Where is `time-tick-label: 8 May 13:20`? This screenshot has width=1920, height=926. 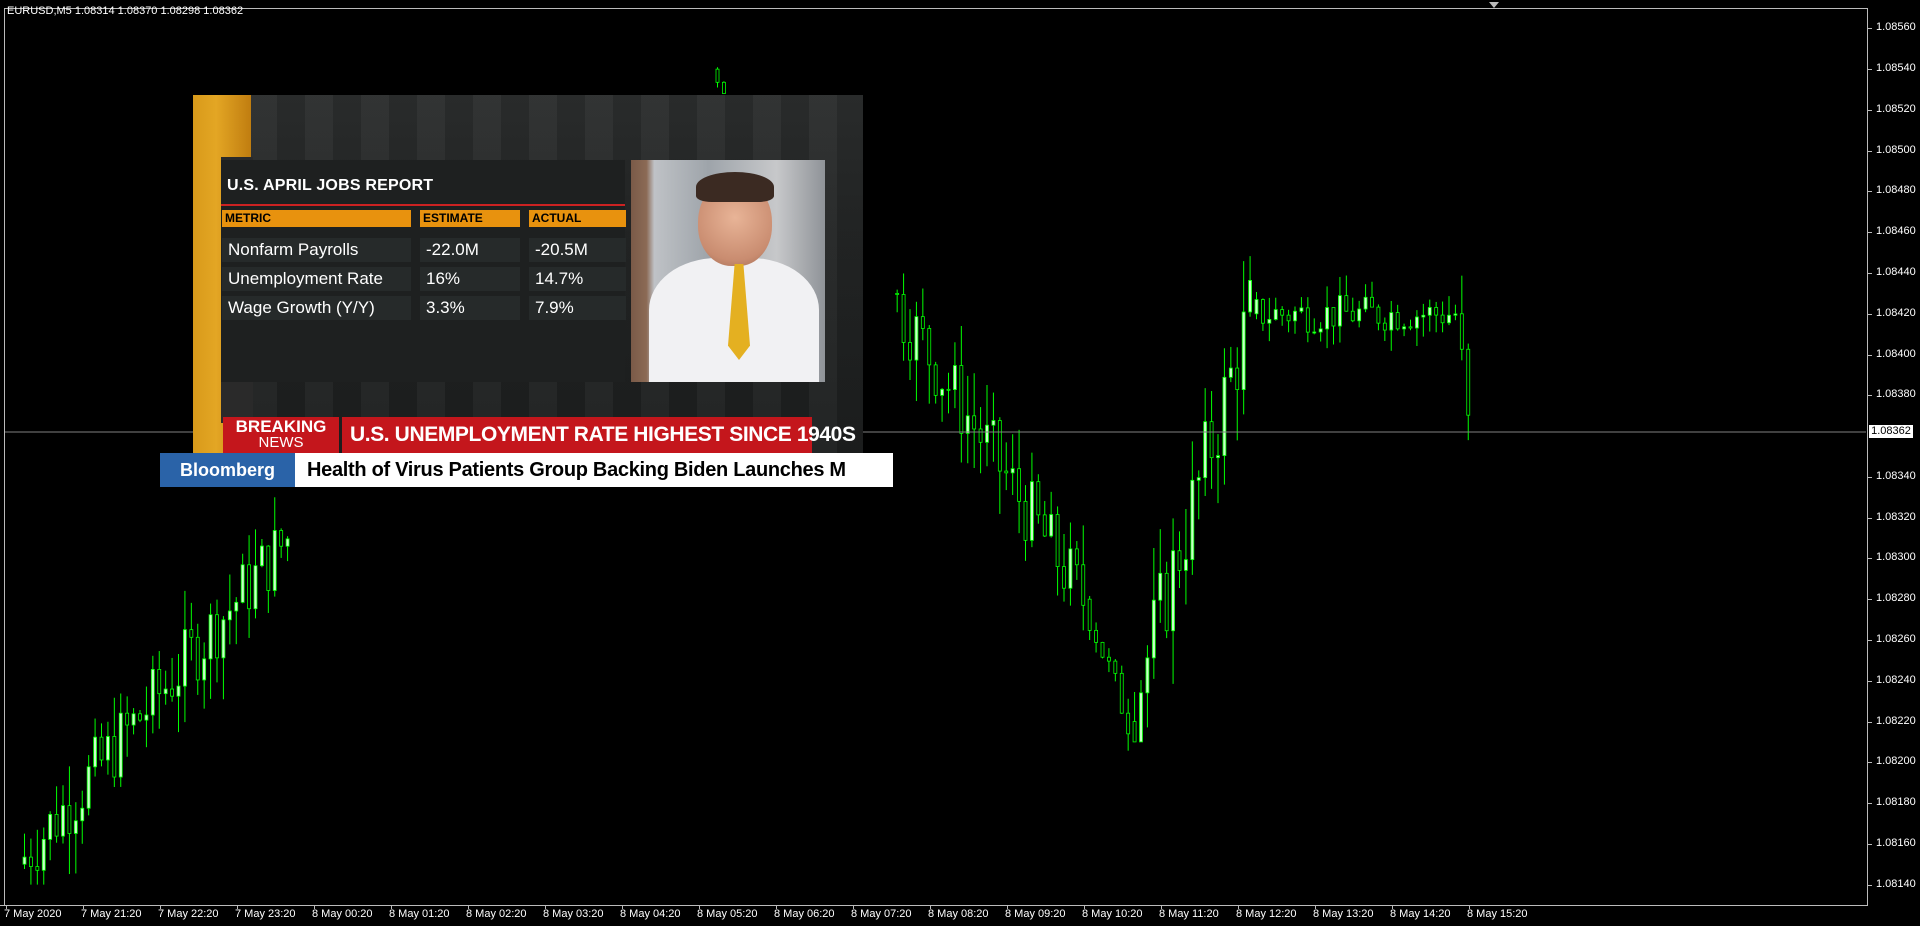 time-tick-label: 8 May 13:20 is located at coordinates (1343, 914).